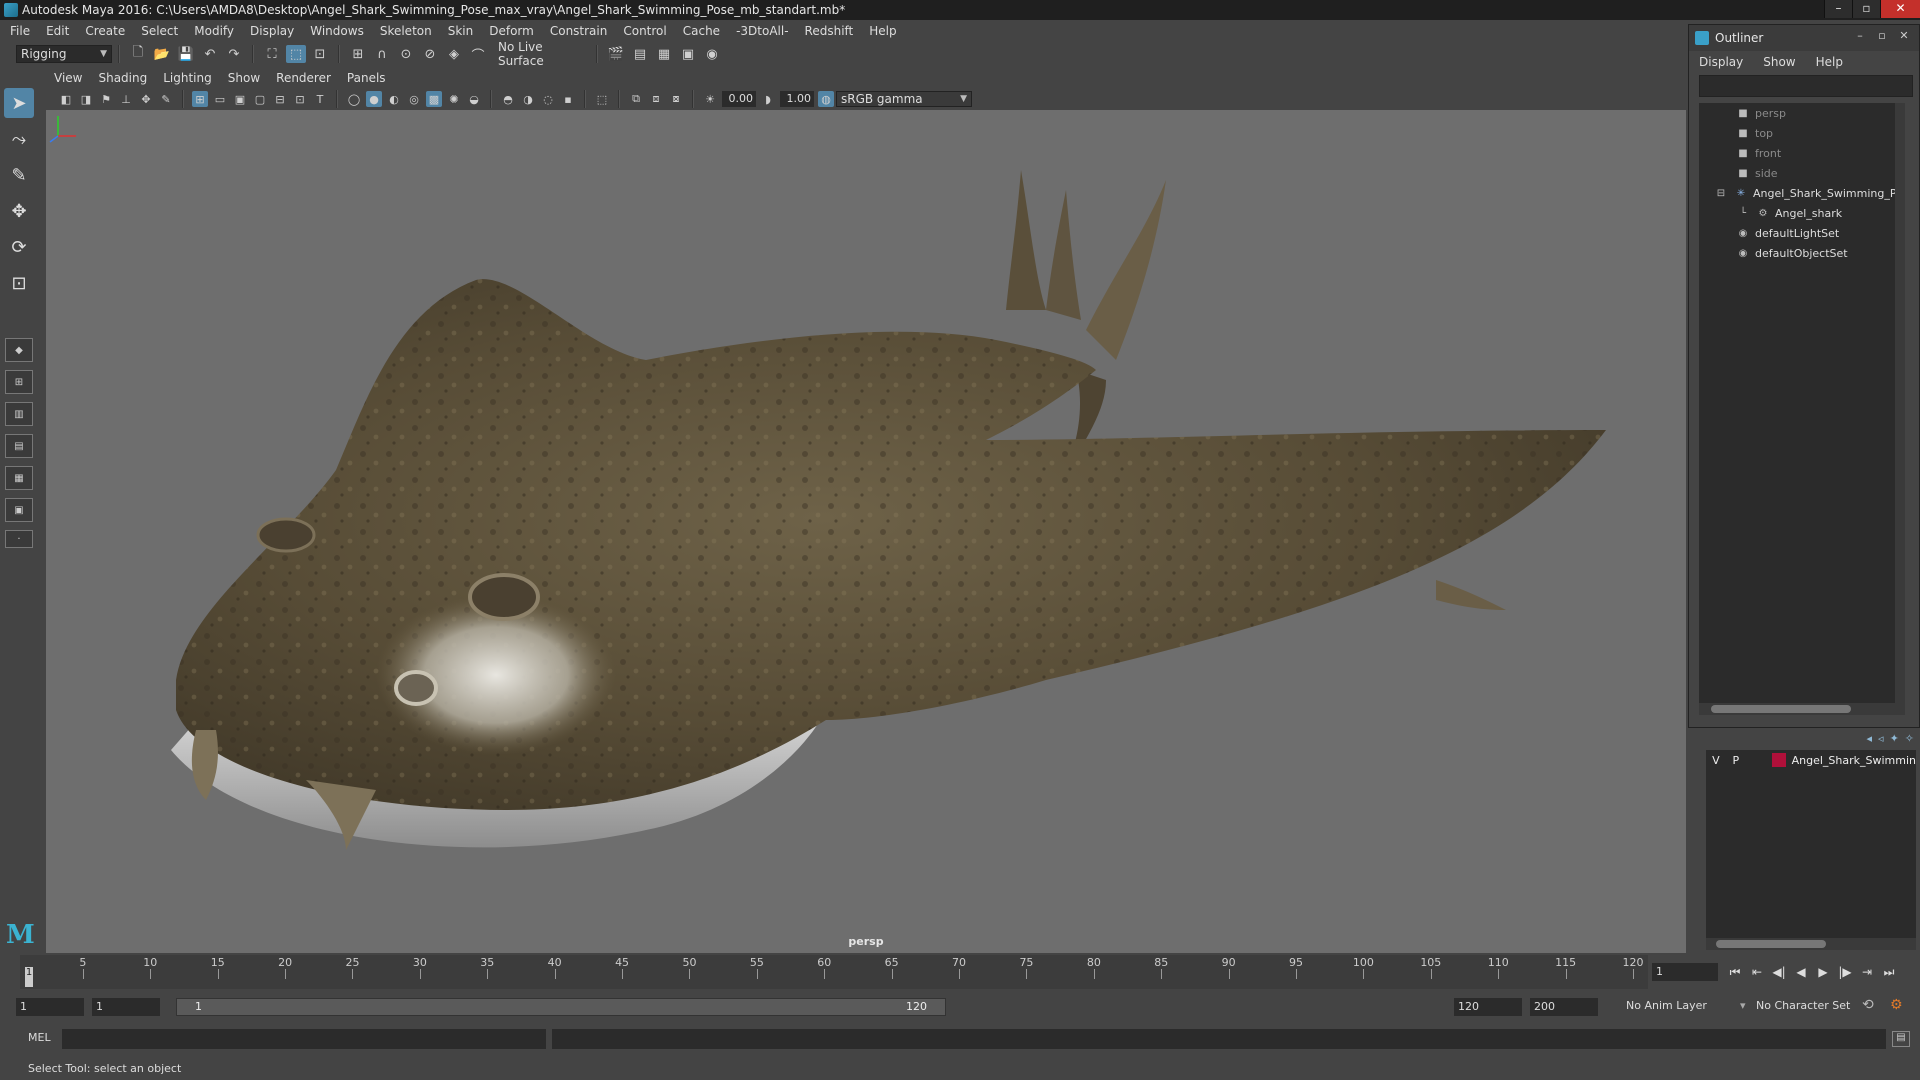 The width and height of the screenshot is (1920, 1080). Describe the element at coordinates (19, 478) in the screenshot. I see `hypershade-layout-icon: ▦` at that location.